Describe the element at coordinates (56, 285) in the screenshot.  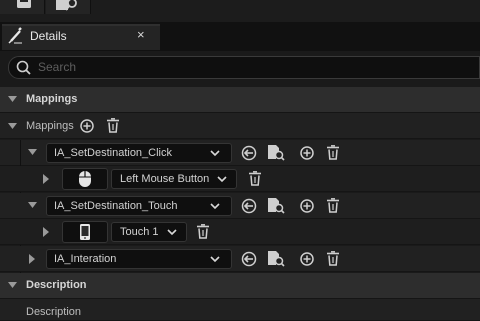
I see `description-category-label: Description` at that location.